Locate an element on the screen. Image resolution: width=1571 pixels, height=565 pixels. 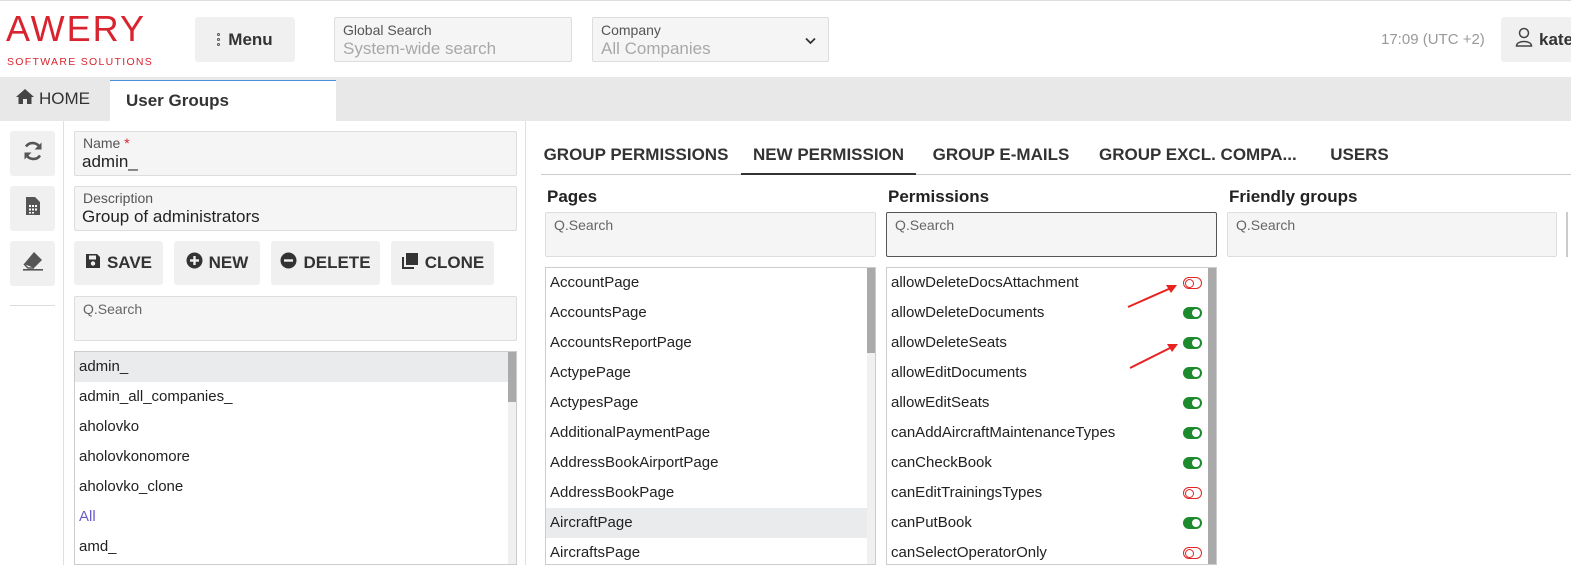
menu-label: Menu is located at coordinates (250, 39).